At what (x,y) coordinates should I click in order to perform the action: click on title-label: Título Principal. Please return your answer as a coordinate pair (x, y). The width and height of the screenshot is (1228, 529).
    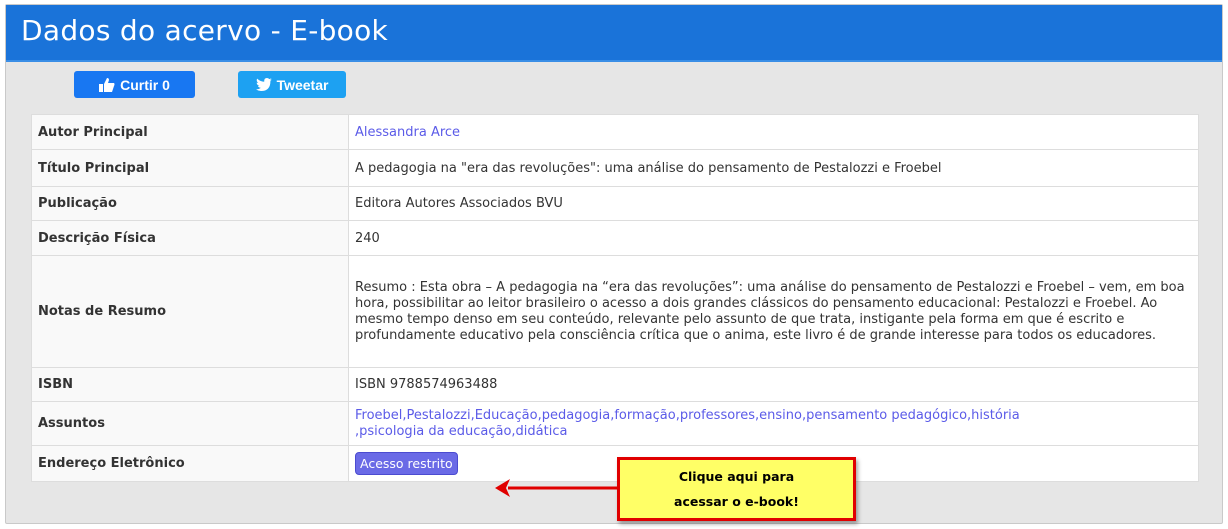
    Looking at the image, I should click on (190, 168).